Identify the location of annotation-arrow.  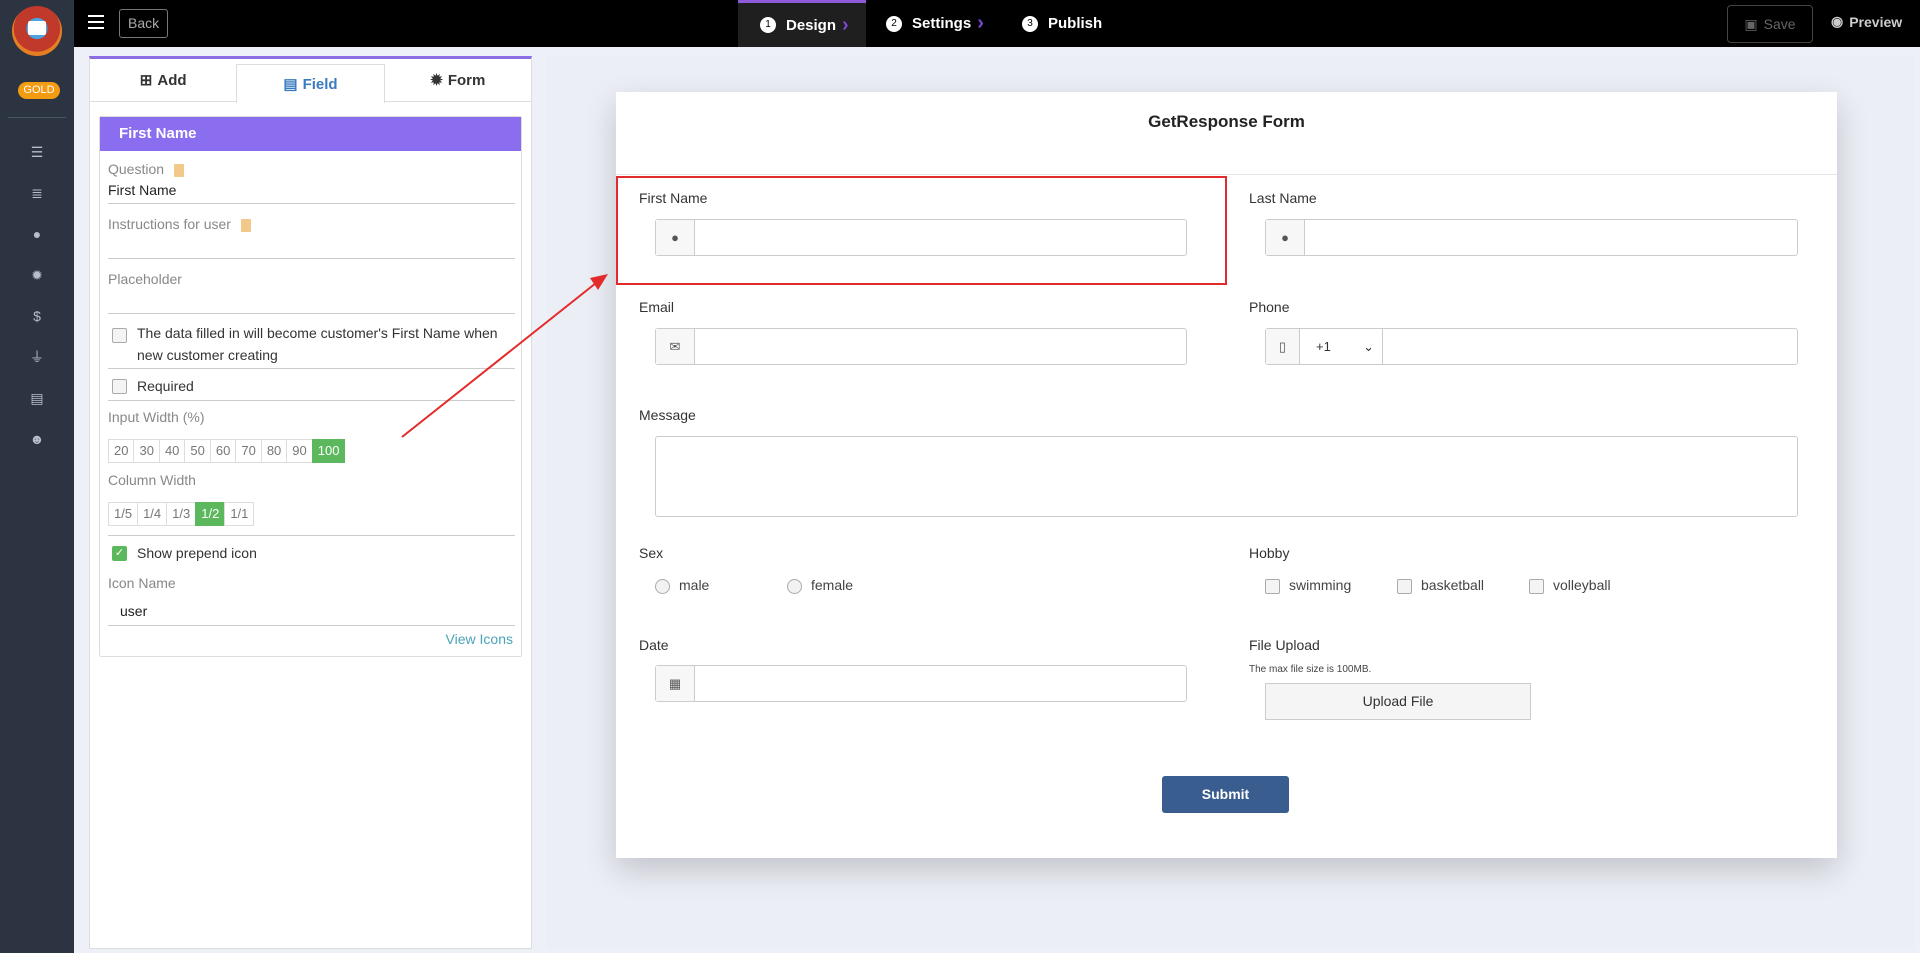
(504, 356).